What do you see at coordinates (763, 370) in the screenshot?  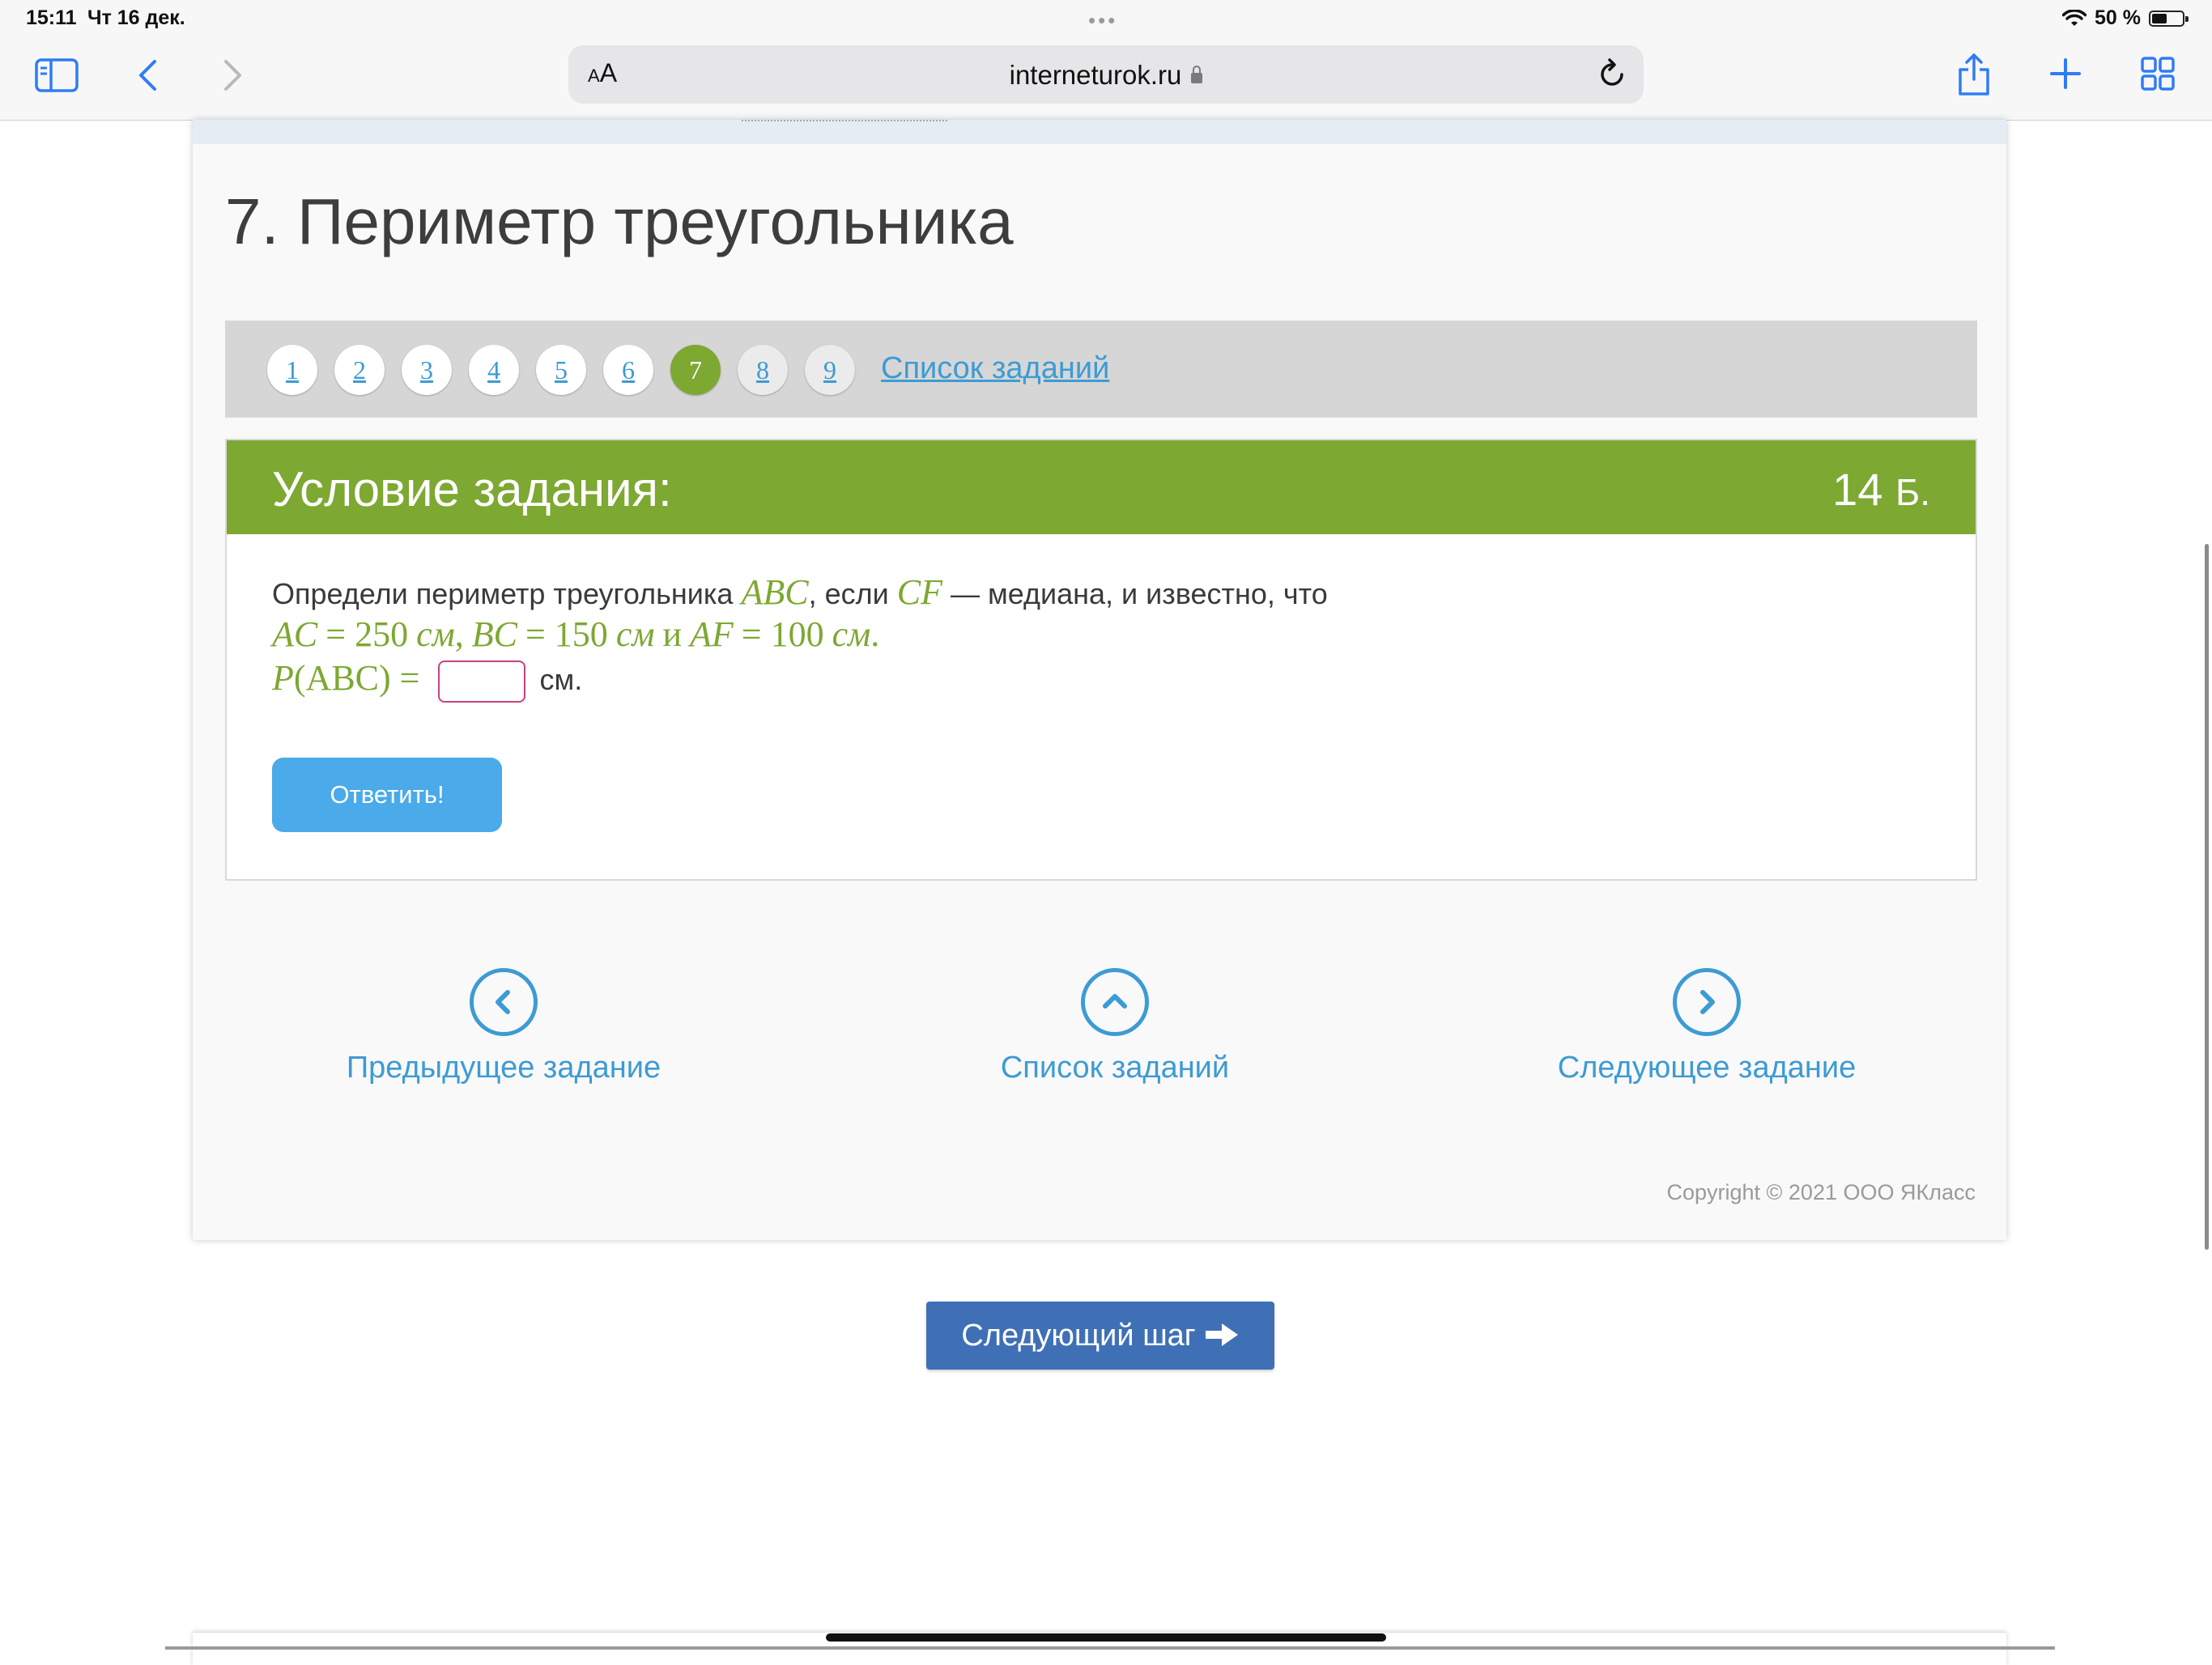 I see `pager-item-8: 8` at bounding box center [763, 370].